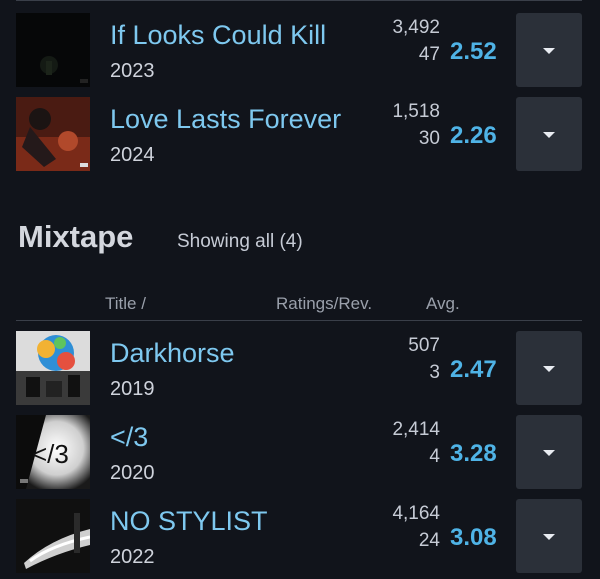  I want to click on list-item: Love Lasts Forever 2024 1,518 30 2.26, so click(300, 137).